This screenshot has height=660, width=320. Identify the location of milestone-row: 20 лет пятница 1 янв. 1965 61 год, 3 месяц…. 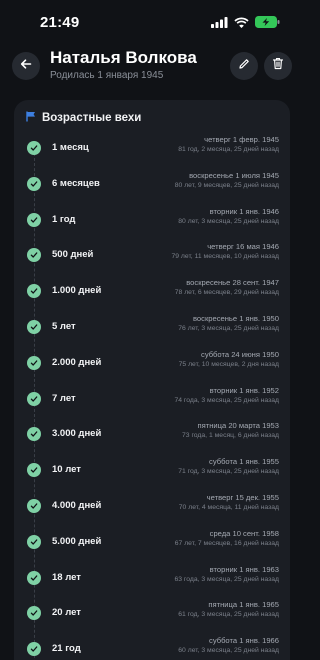
(152, 613).